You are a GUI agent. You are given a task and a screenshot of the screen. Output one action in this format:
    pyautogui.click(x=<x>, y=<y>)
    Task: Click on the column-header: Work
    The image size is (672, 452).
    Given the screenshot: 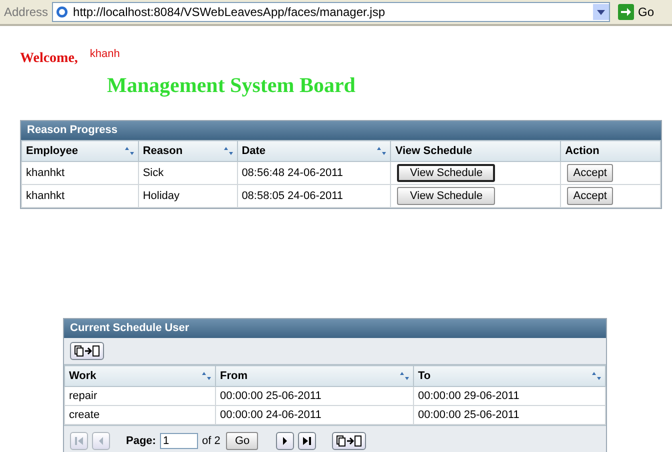 What is the action you would take?
    pyautogui.click(x=140, y=376)
    